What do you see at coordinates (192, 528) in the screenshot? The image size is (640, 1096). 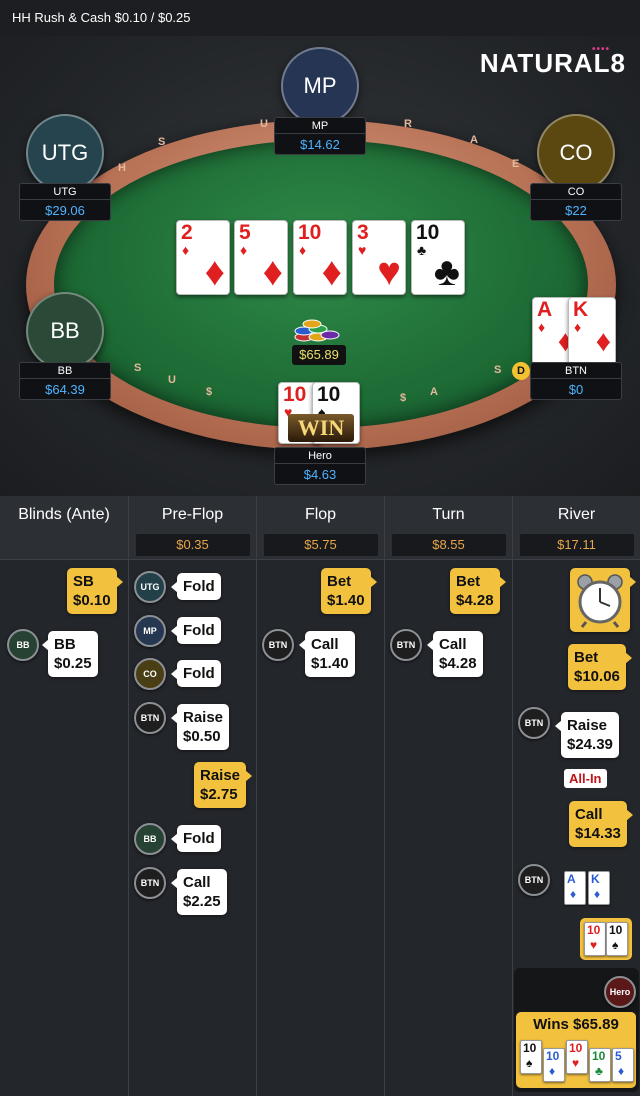 I see `column-header-preflop: Pre-Flop $0.35` at bounding box center [192, 528].